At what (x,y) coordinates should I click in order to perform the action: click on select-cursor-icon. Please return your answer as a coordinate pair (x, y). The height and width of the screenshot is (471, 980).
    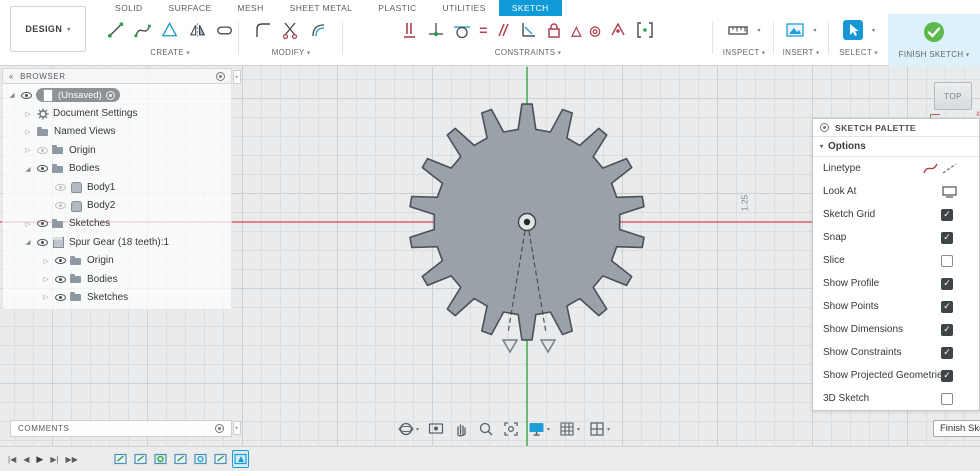
    Looking at the image, I should click on (853, 30).